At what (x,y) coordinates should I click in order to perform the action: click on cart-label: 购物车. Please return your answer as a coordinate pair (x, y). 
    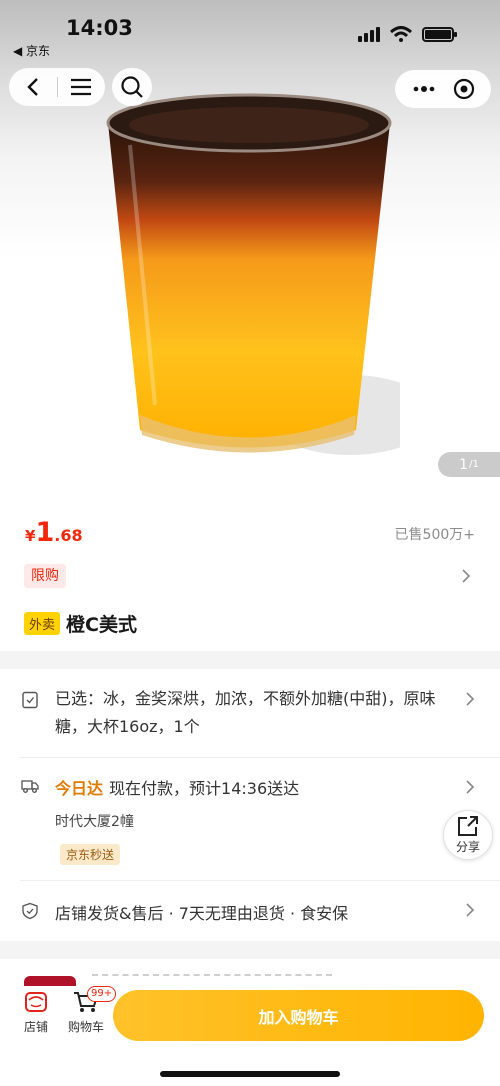
    Looking at the image, I should click on (85, 1027).